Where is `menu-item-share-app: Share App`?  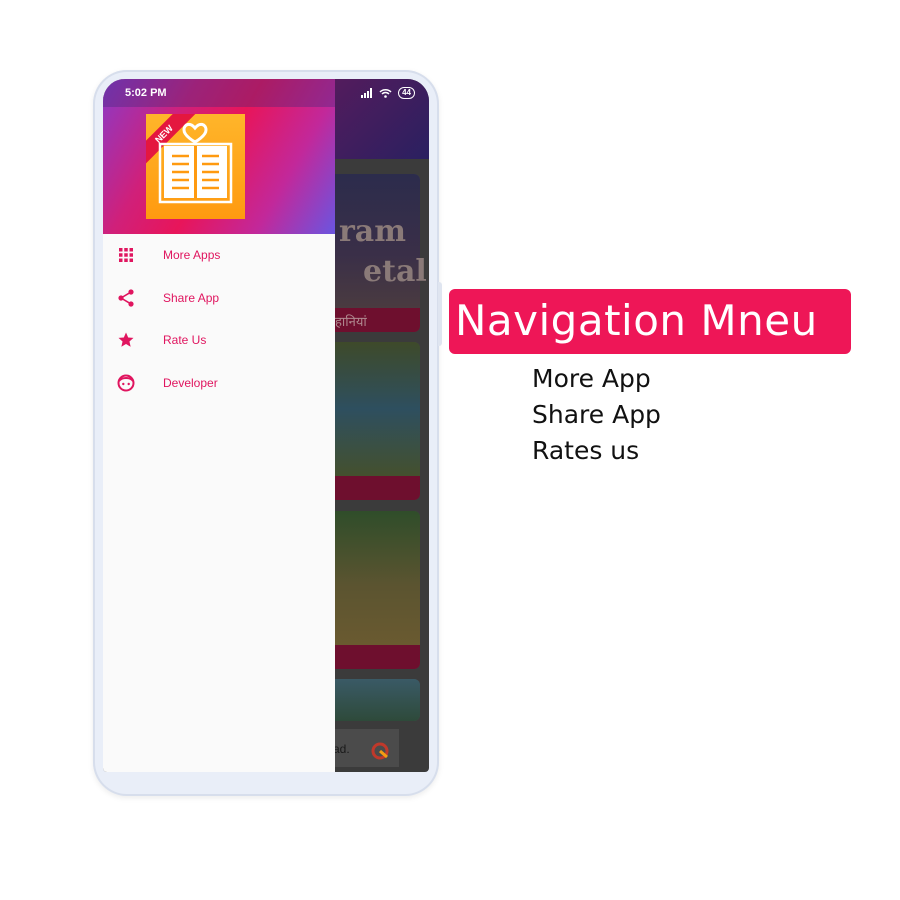
menu-item-share-app: Share App is located at coordinates (219, 298).